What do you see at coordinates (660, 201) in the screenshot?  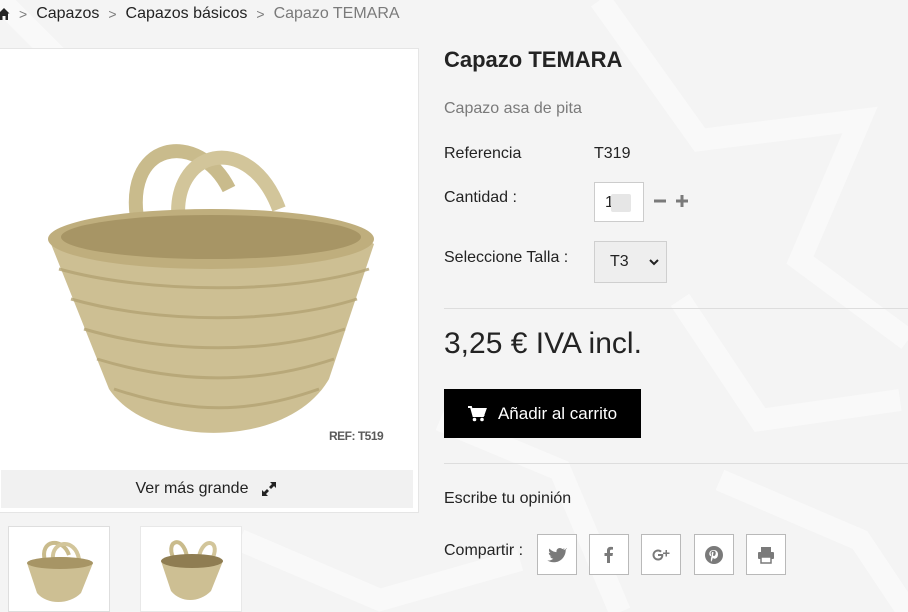 I see `minus-icon` at bounding box center [660, 201].